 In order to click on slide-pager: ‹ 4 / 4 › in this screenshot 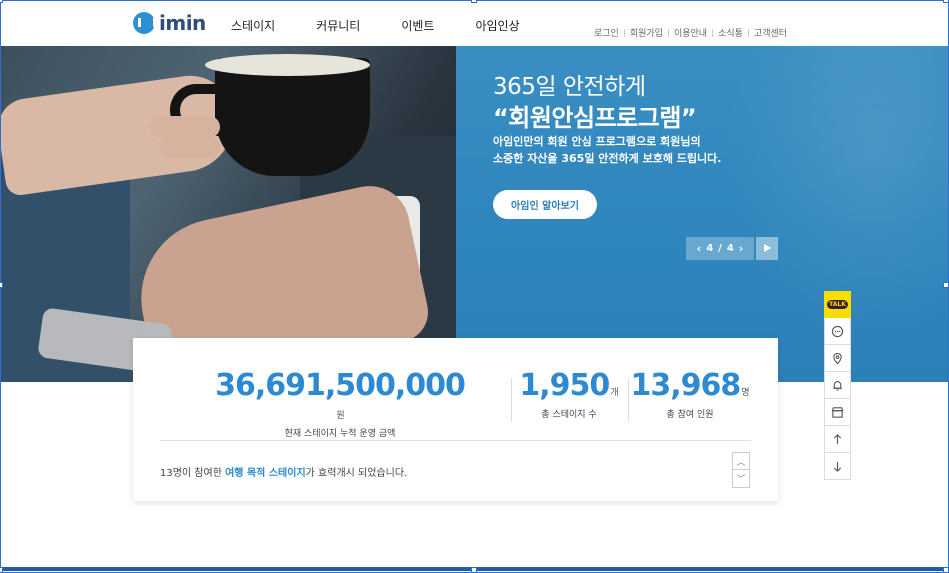, I will do `click(720, 248)`.